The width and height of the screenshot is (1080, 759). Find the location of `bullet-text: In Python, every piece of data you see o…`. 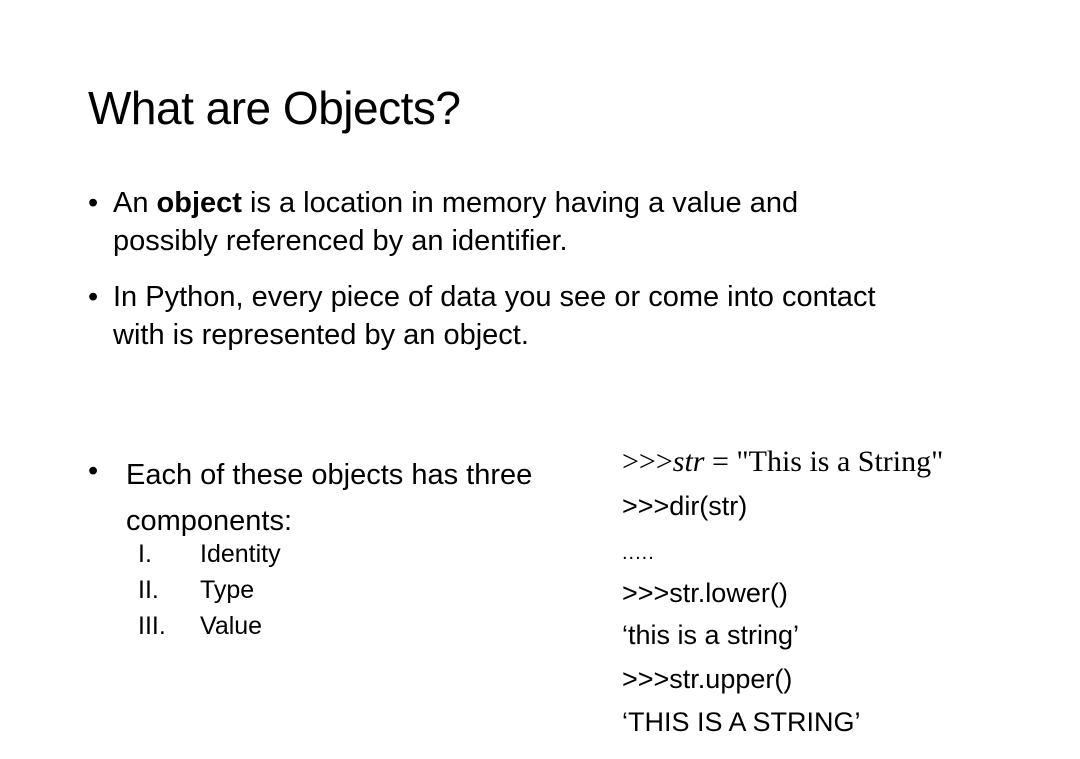

bullet-text: In Python, every piece of data you see o… is located at coordinates (494, 316).